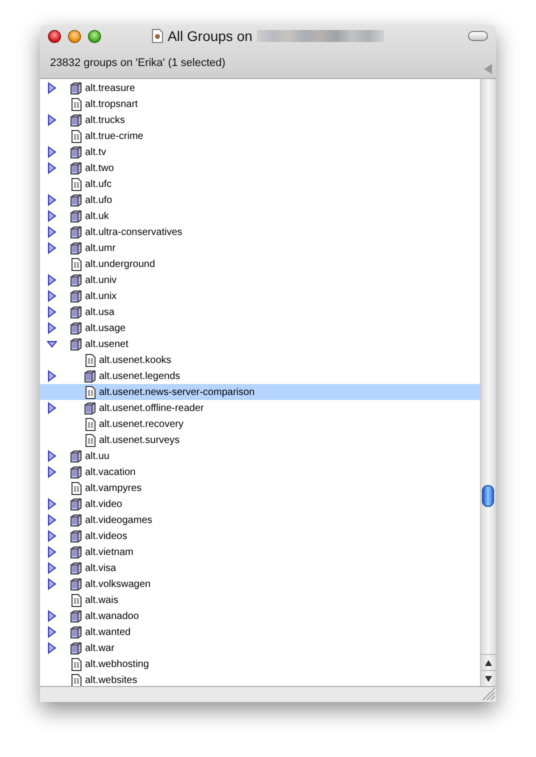 The image size is (536, 757). What do you see at coordinates (260, 88) in the screenshot?
I see `tree-row: alt.treasure` at bounding box center [260, 88].